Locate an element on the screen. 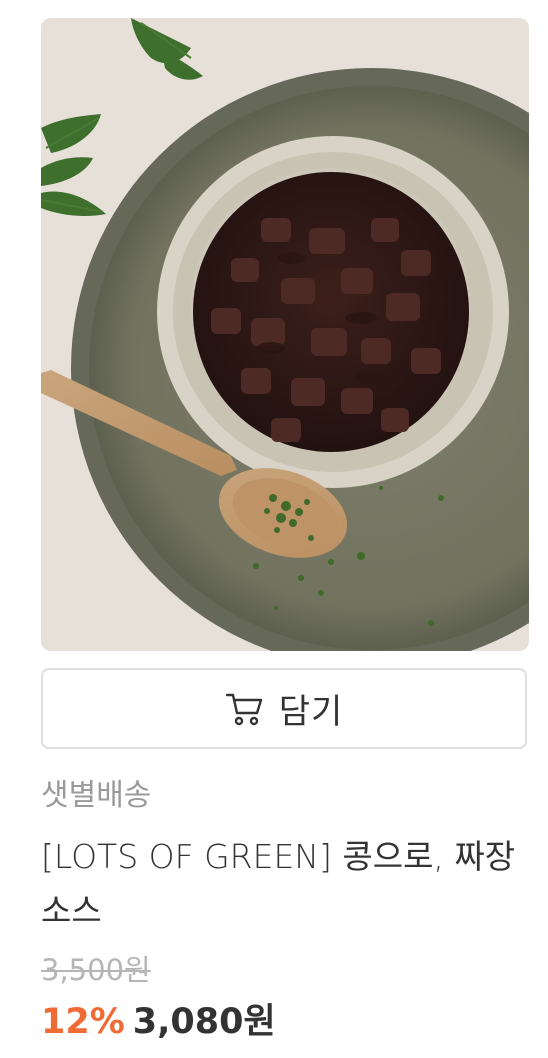 The image size is (548, 1058). discount-rate: 12% is located at coordinates (83, 1022).